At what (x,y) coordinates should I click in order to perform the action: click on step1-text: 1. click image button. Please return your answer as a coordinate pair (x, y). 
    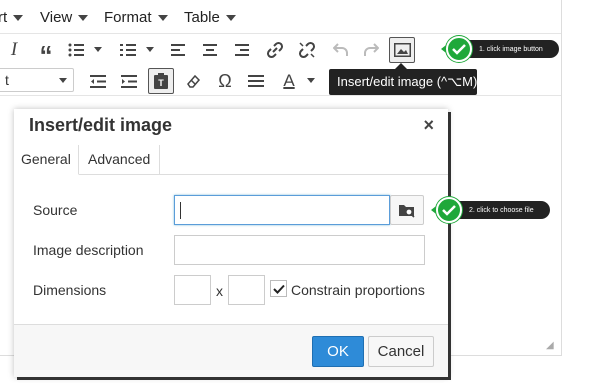
    Looking at the image, I should click on (511, 49).